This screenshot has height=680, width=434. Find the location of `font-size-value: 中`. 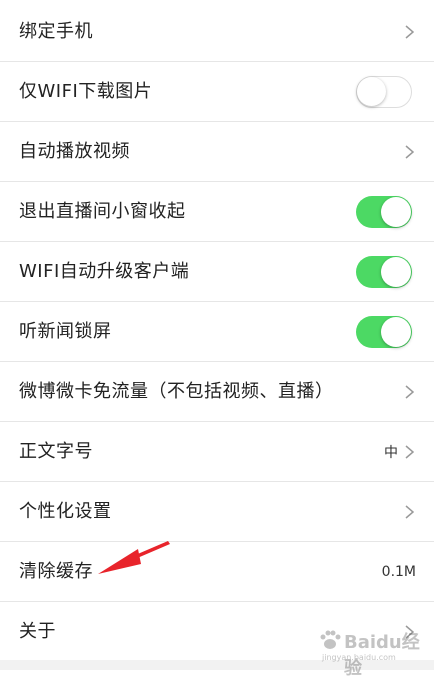

font-size-value: 中 is located at coordinates (391, 453).